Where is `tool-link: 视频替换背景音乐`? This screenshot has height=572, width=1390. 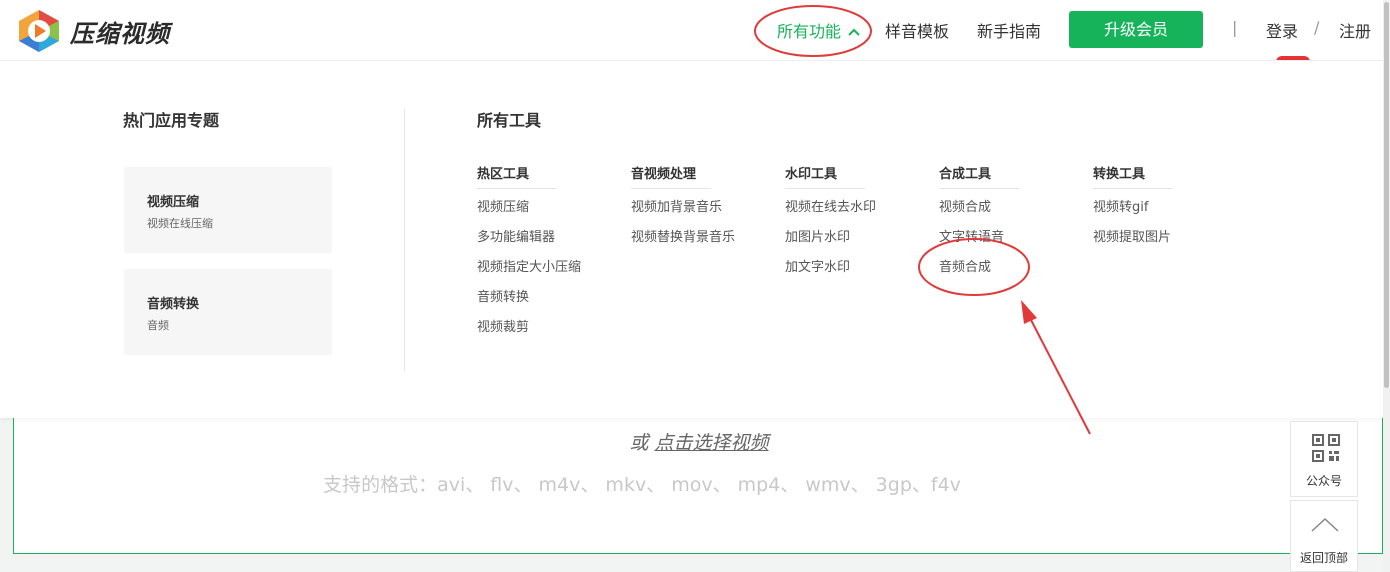
tool-link: 视频替换背景音乐 is located at coordinates (683, 238).